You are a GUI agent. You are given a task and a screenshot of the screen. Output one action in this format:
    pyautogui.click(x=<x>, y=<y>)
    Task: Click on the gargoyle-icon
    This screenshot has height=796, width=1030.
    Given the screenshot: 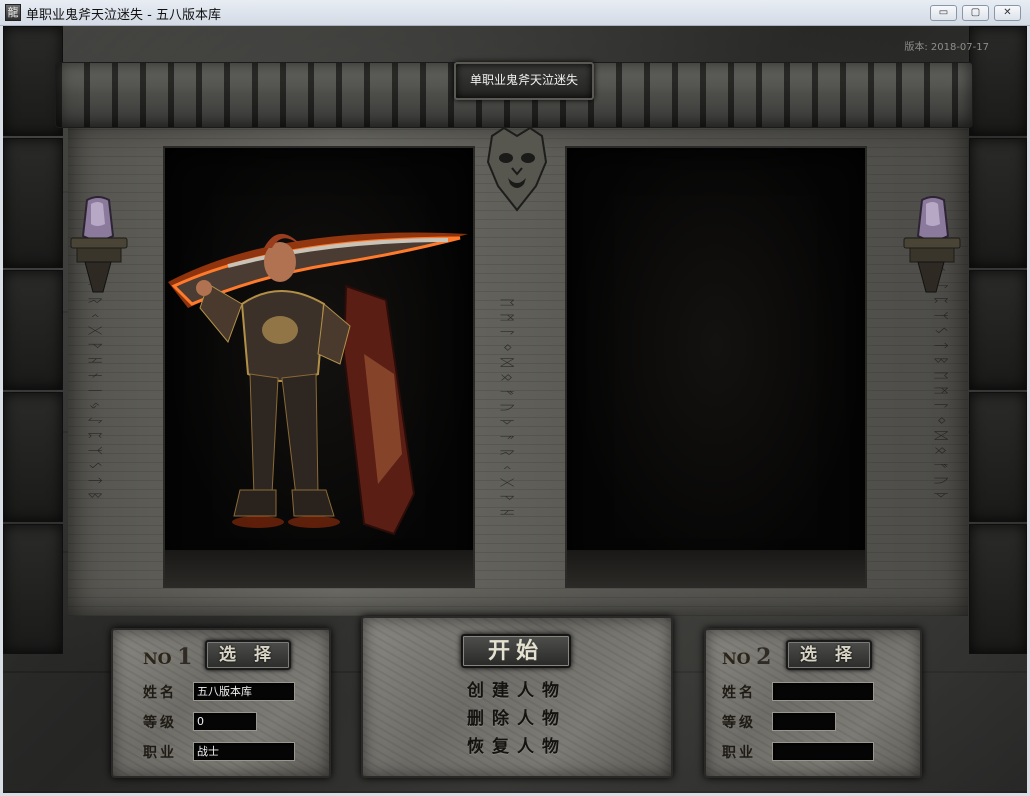 What is the action you would take?
    pyautogui.click(x=517, y=169)
    